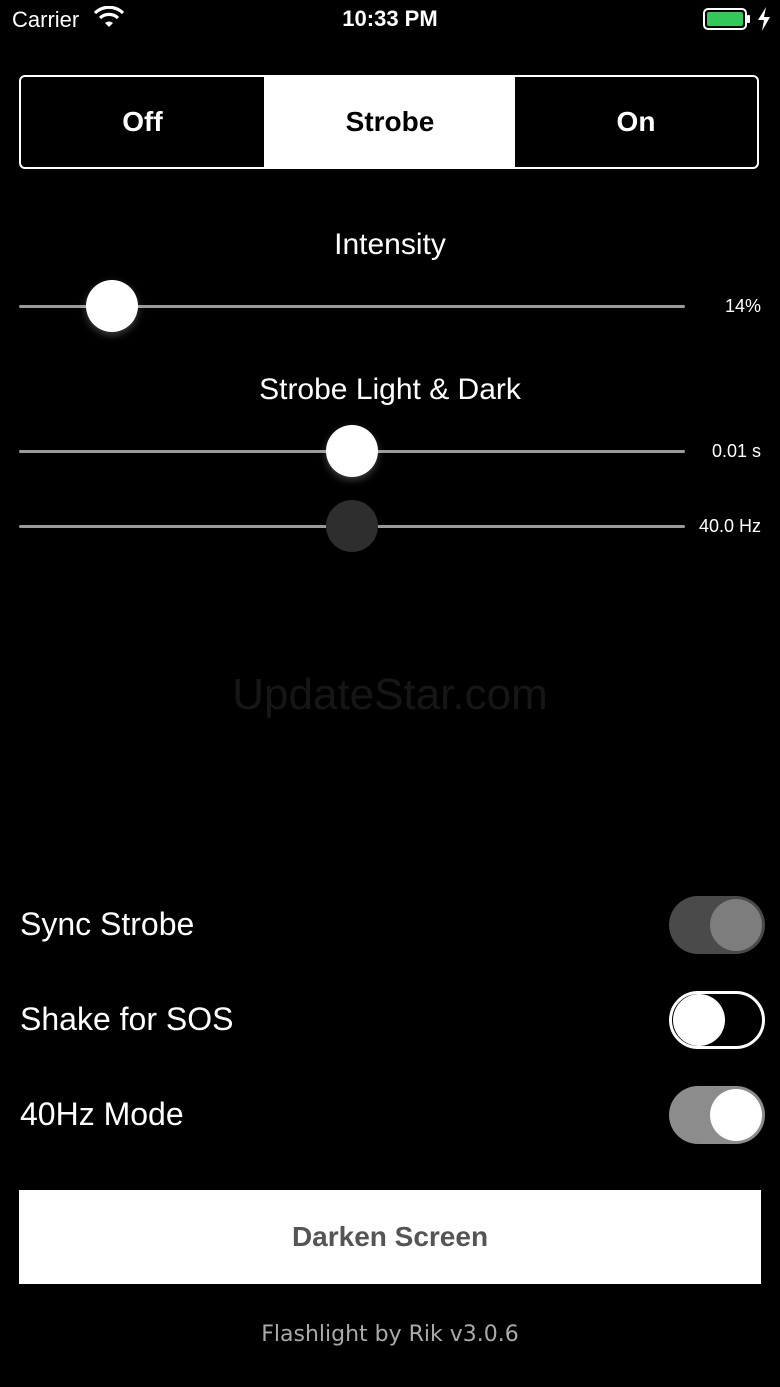 Image resolution: width=780 pixels, height=1387 pixels. Describe the element at coordinates (392, 926) in the screenshot. I see `sync-strobe-row: Sync Strobe` at that location.